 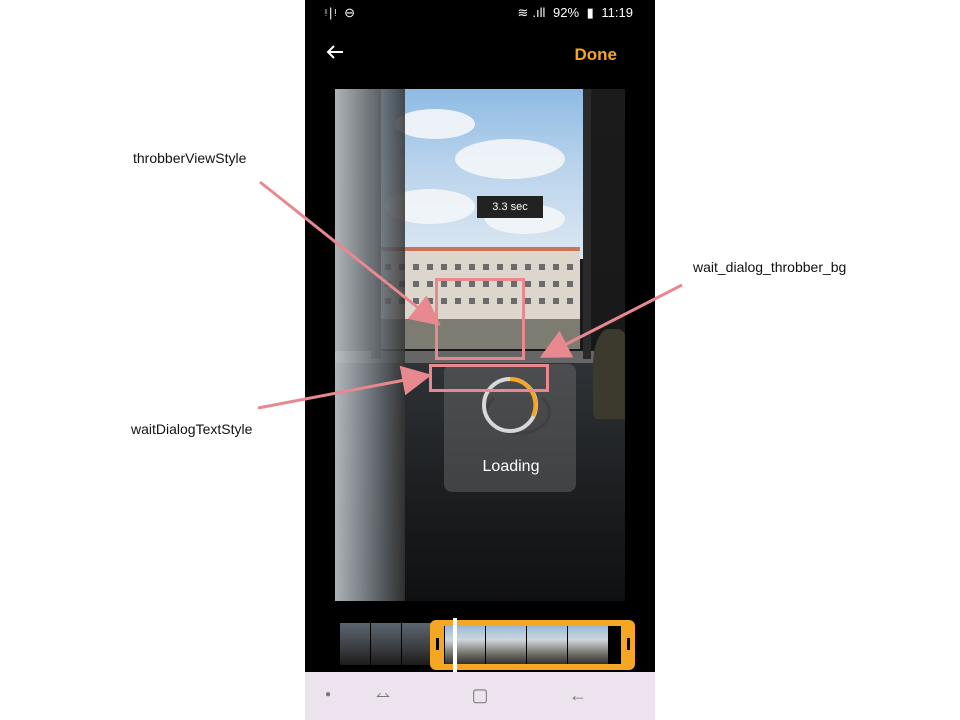 What do you see at coordinates (470, 295) in the screenshot?
I see `annotation-arrows` at bounding box center [470, 295].